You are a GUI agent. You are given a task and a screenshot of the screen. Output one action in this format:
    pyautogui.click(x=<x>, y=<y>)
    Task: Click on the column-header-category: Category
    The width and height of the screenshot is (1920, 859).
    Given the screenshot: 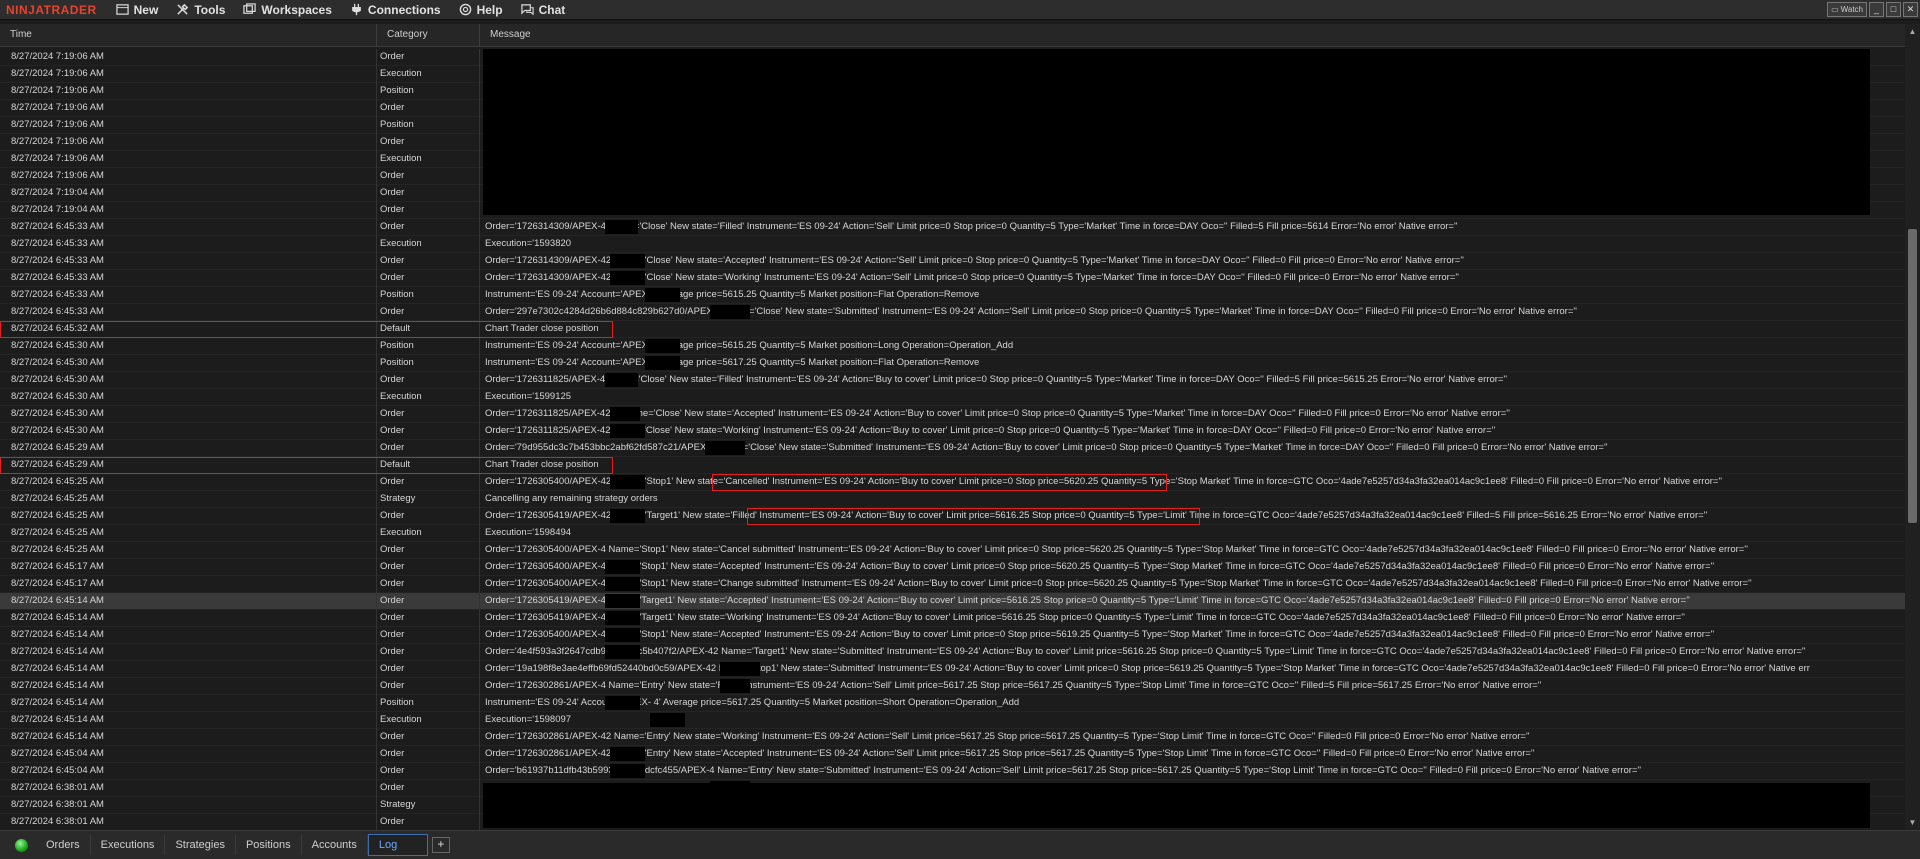 What is the action you would take?
    pyautogui.click(x=428, y=35)
    